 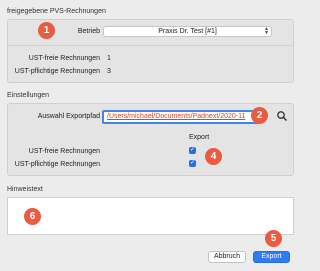 I want to click on ust-freie-label: UST-freie Rechnungen, so click(x=64, y=58).